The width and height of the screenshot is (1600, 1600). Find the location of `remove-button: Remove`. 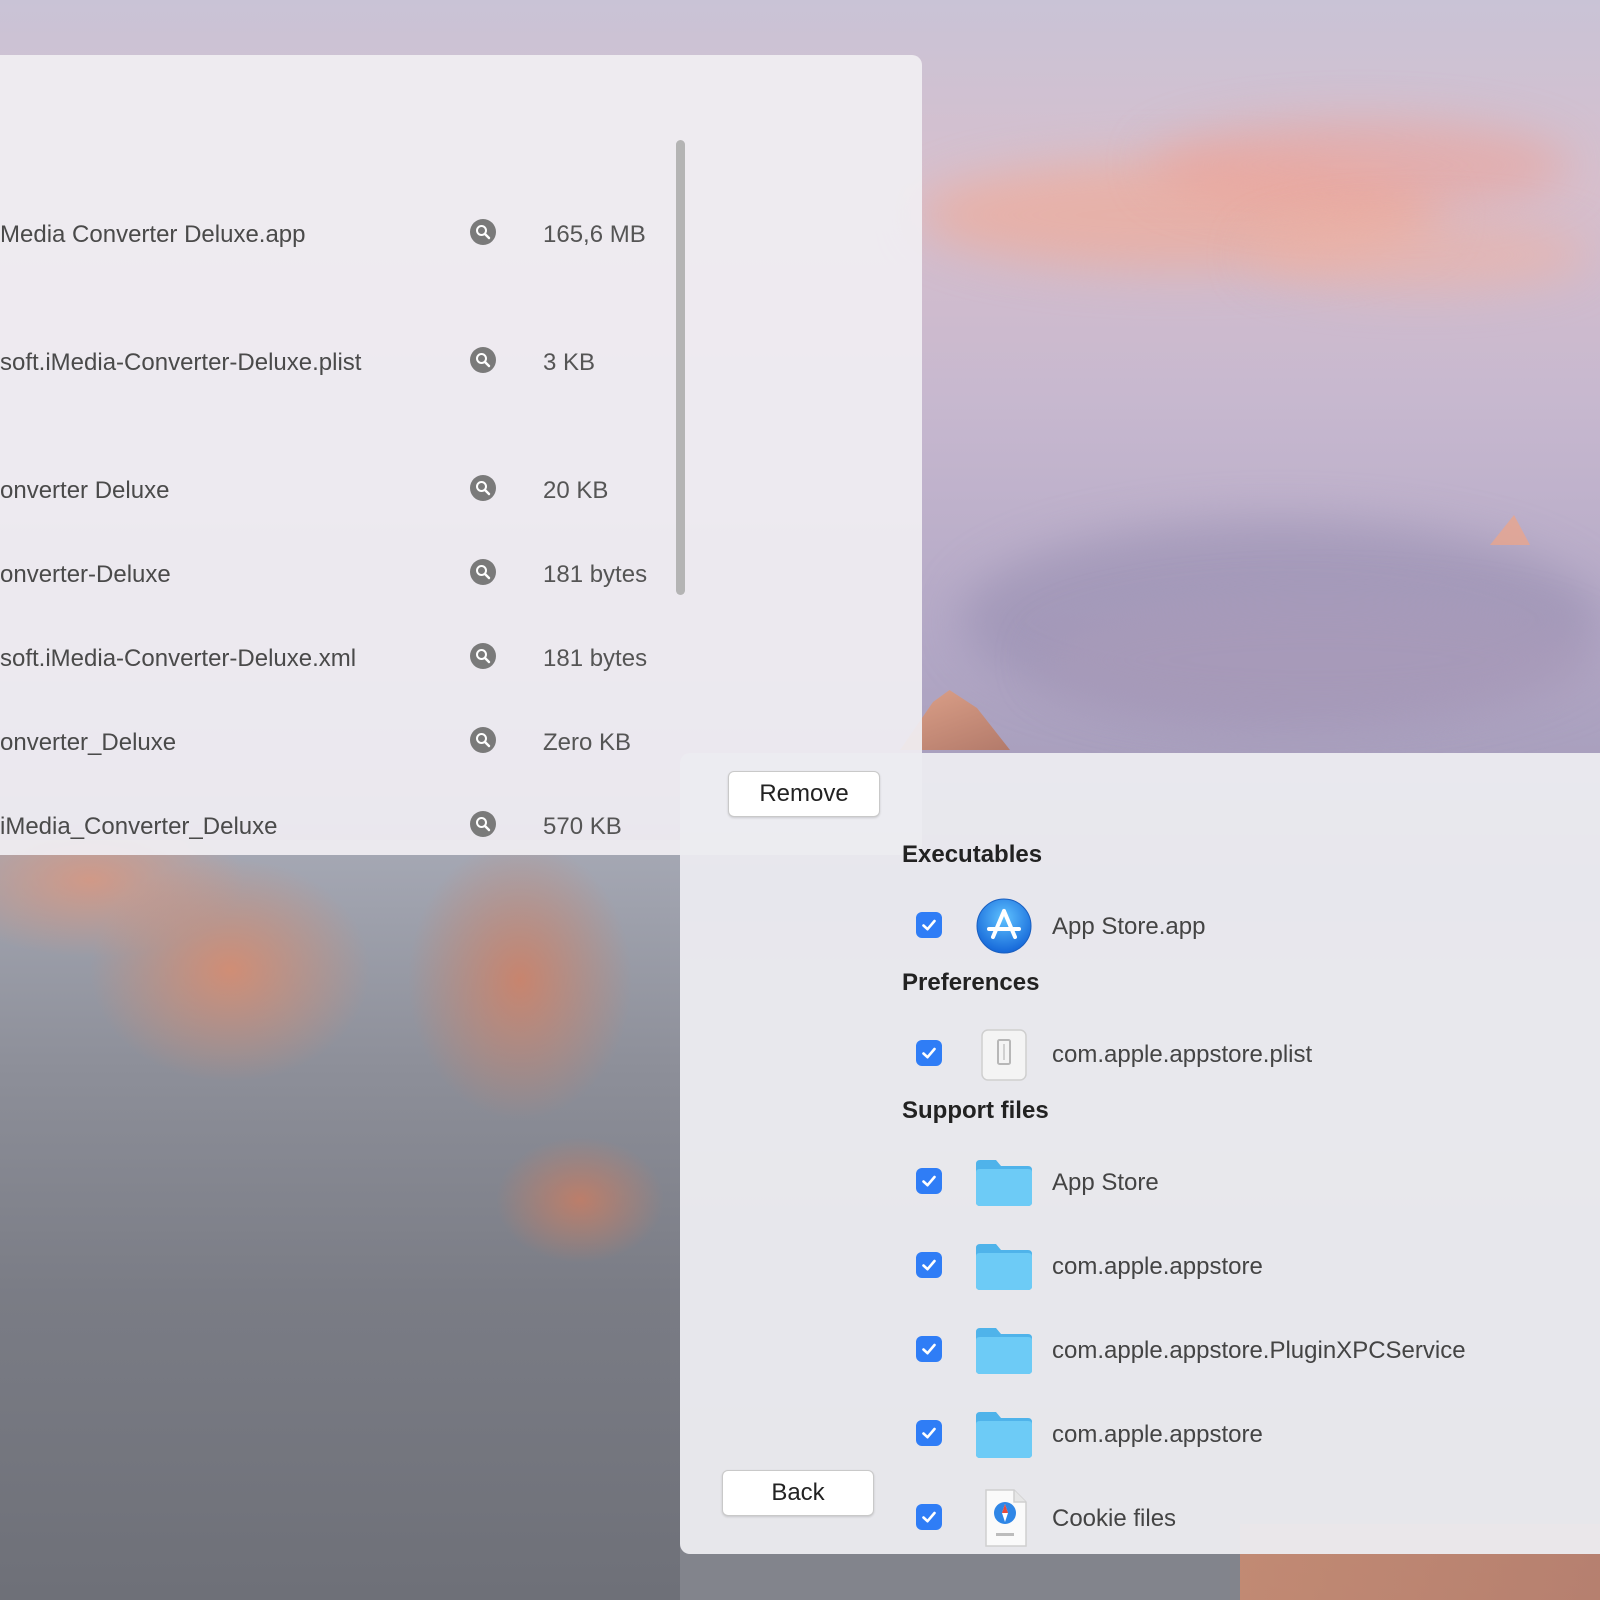

remove-button: Remove is located at coordinates (804, 794).